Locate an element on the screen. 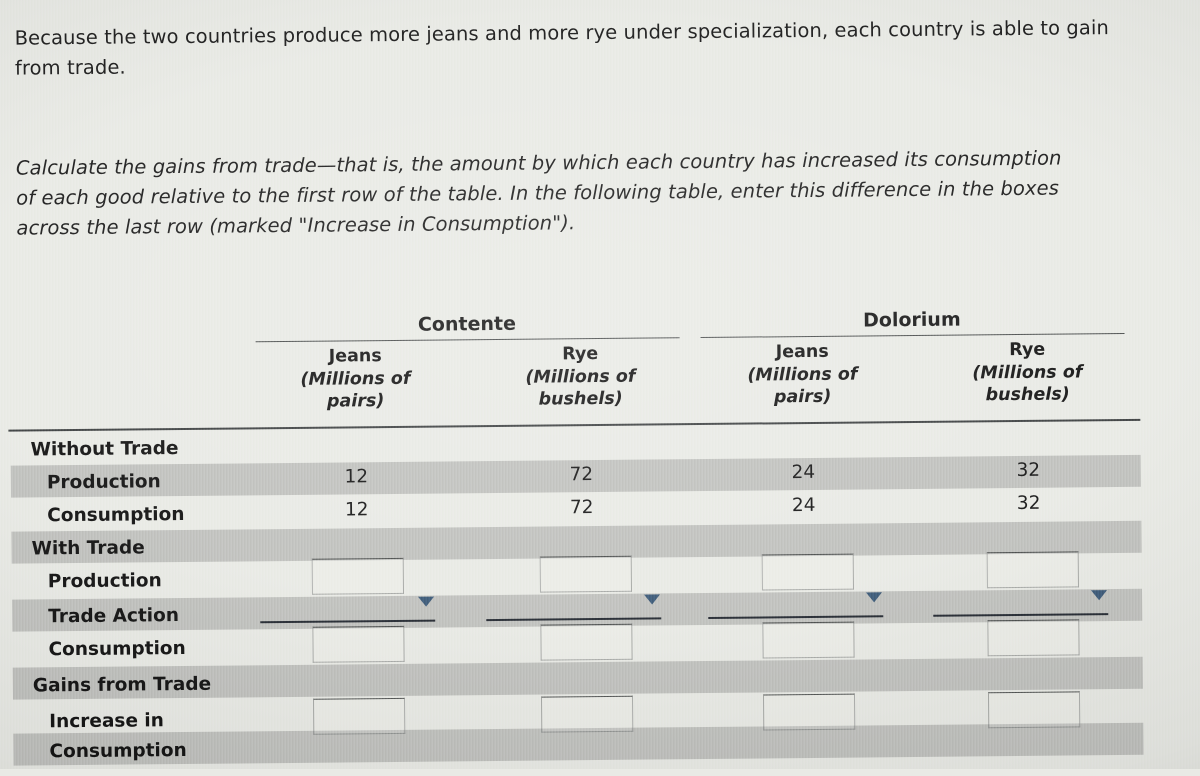  row-label-trade-action: Trade Action is located at coordinates (114, 616).